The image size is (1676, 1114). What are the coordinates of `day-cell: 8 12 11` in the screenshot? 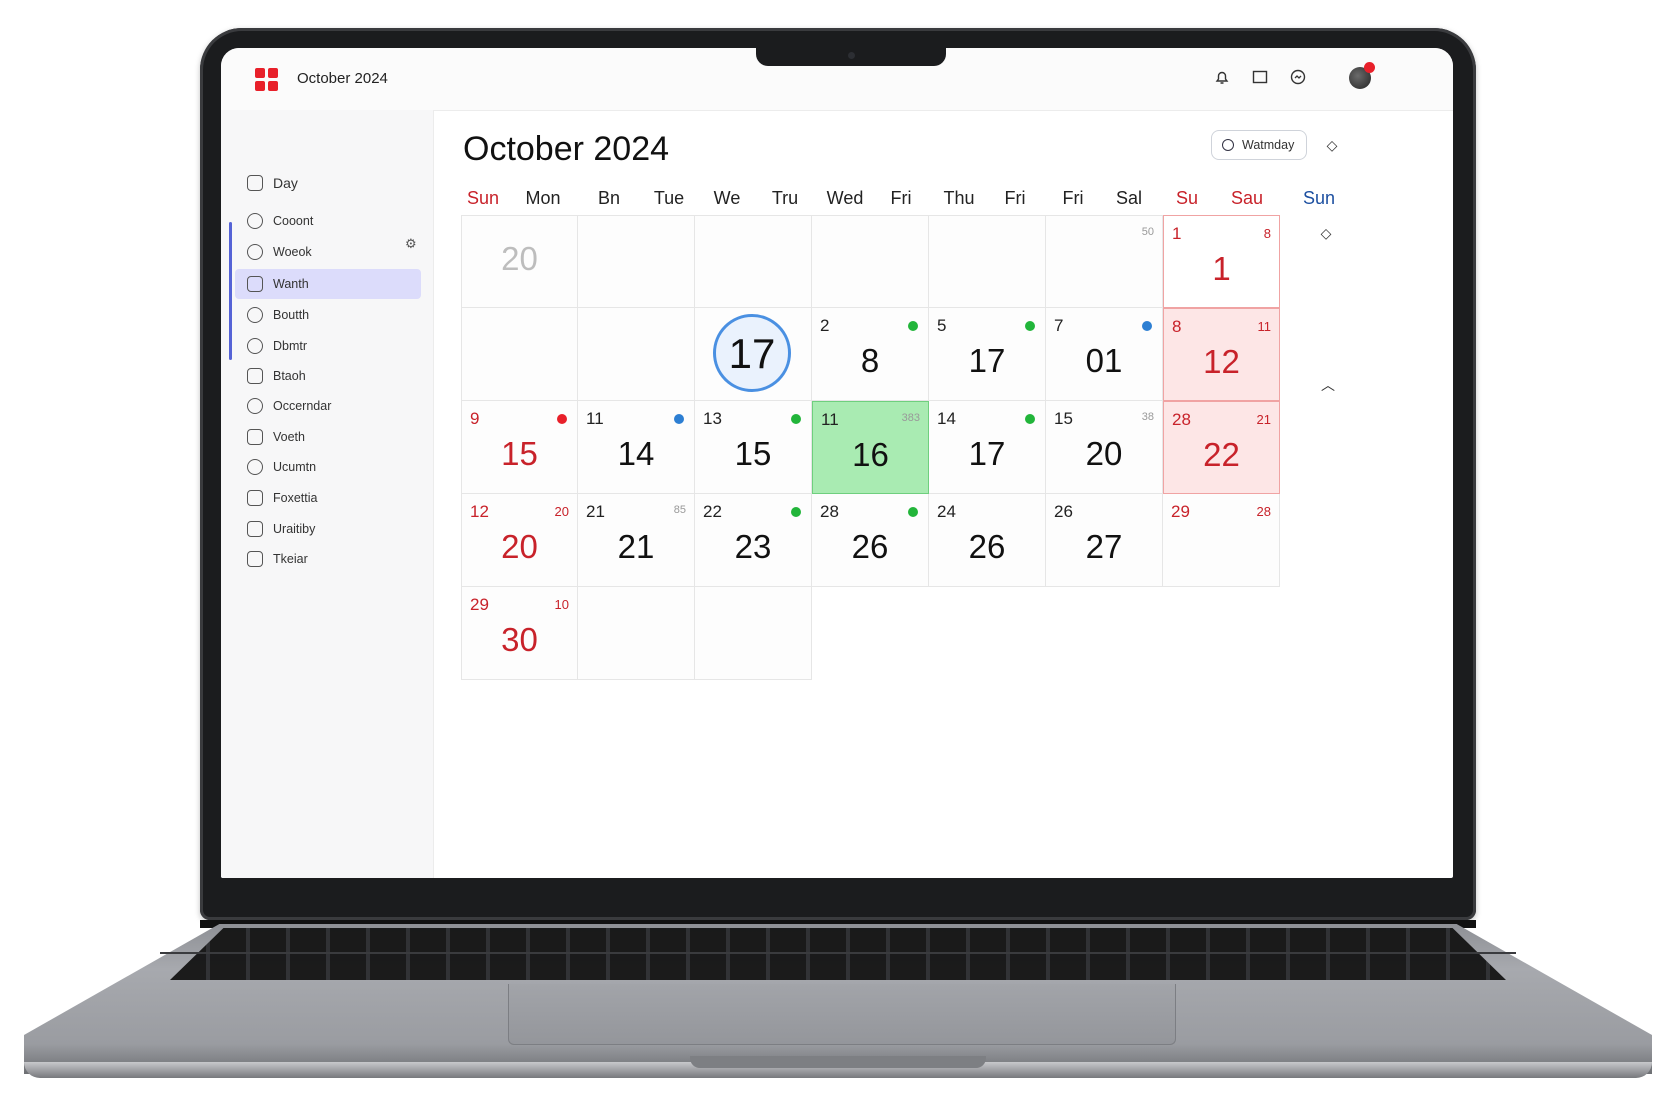 It's located at (1221, 354).